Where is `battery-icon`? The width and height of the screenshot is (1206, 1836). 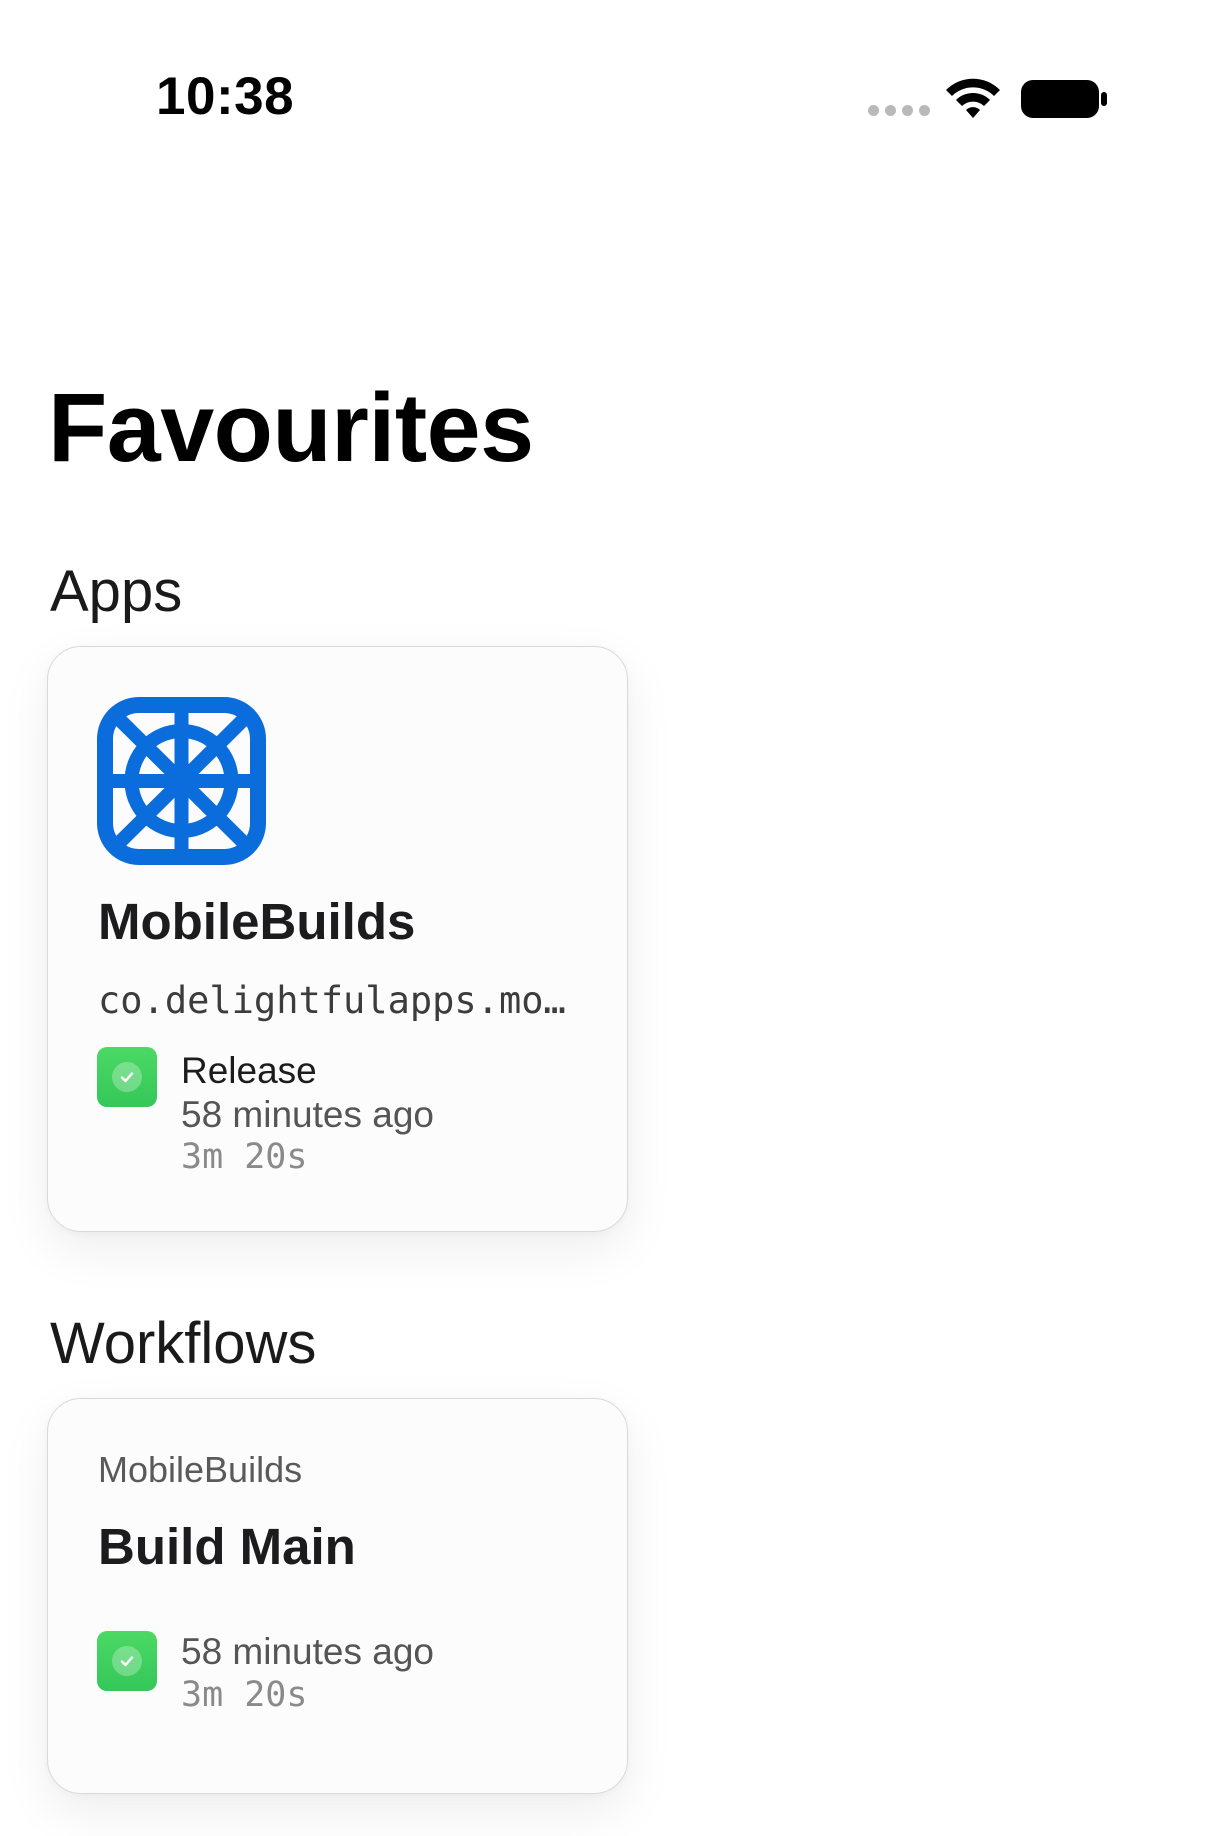 battery-icon is located at coordinates (1064, 99).